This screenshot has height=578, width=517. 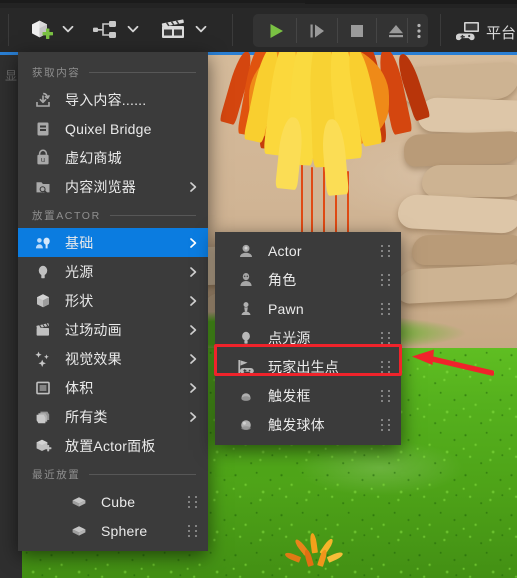 I want to click on menu-item-visual-effects: 视觉效果, so click(x=113, y=358).